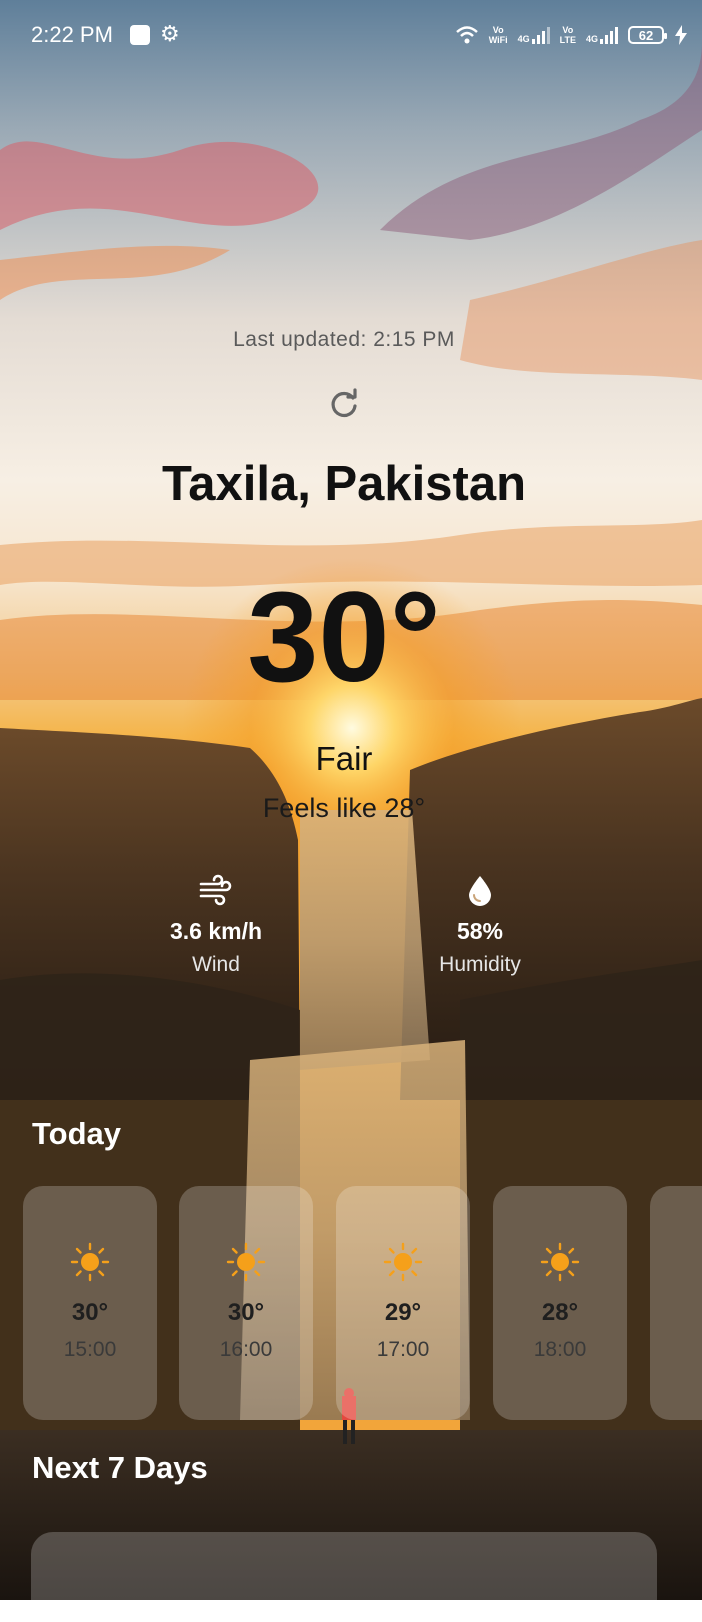 This screenshot has width=702, height=1622. Describe the element at coordinates (344, 339) in the screenshot. I see `last-updated-text: Last updated: 2:15 PM` at that location.